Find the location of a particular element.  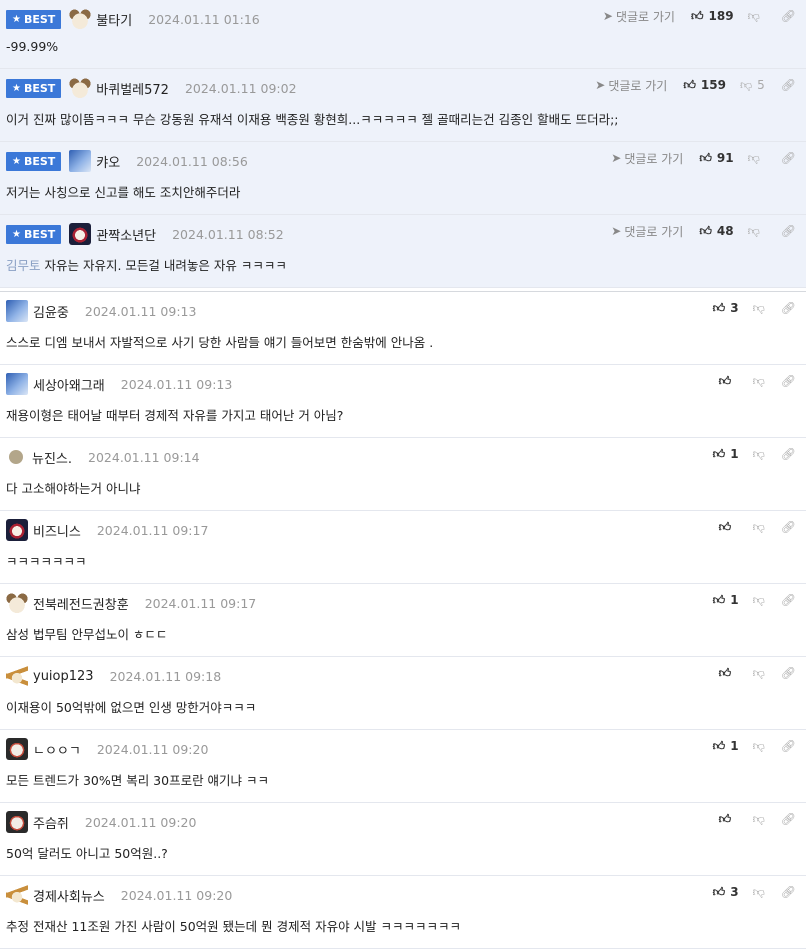

upvote-count: 48 is located at coordinates (725, 231).